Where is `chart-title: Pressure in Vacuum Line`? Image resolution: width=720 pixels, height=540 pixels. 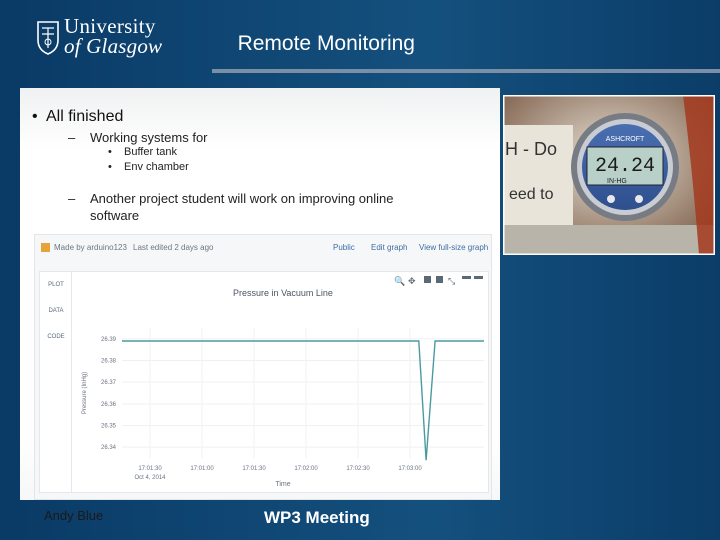 chart-title: Pressure in Vacuum Line is located at coordinates (283, 293).